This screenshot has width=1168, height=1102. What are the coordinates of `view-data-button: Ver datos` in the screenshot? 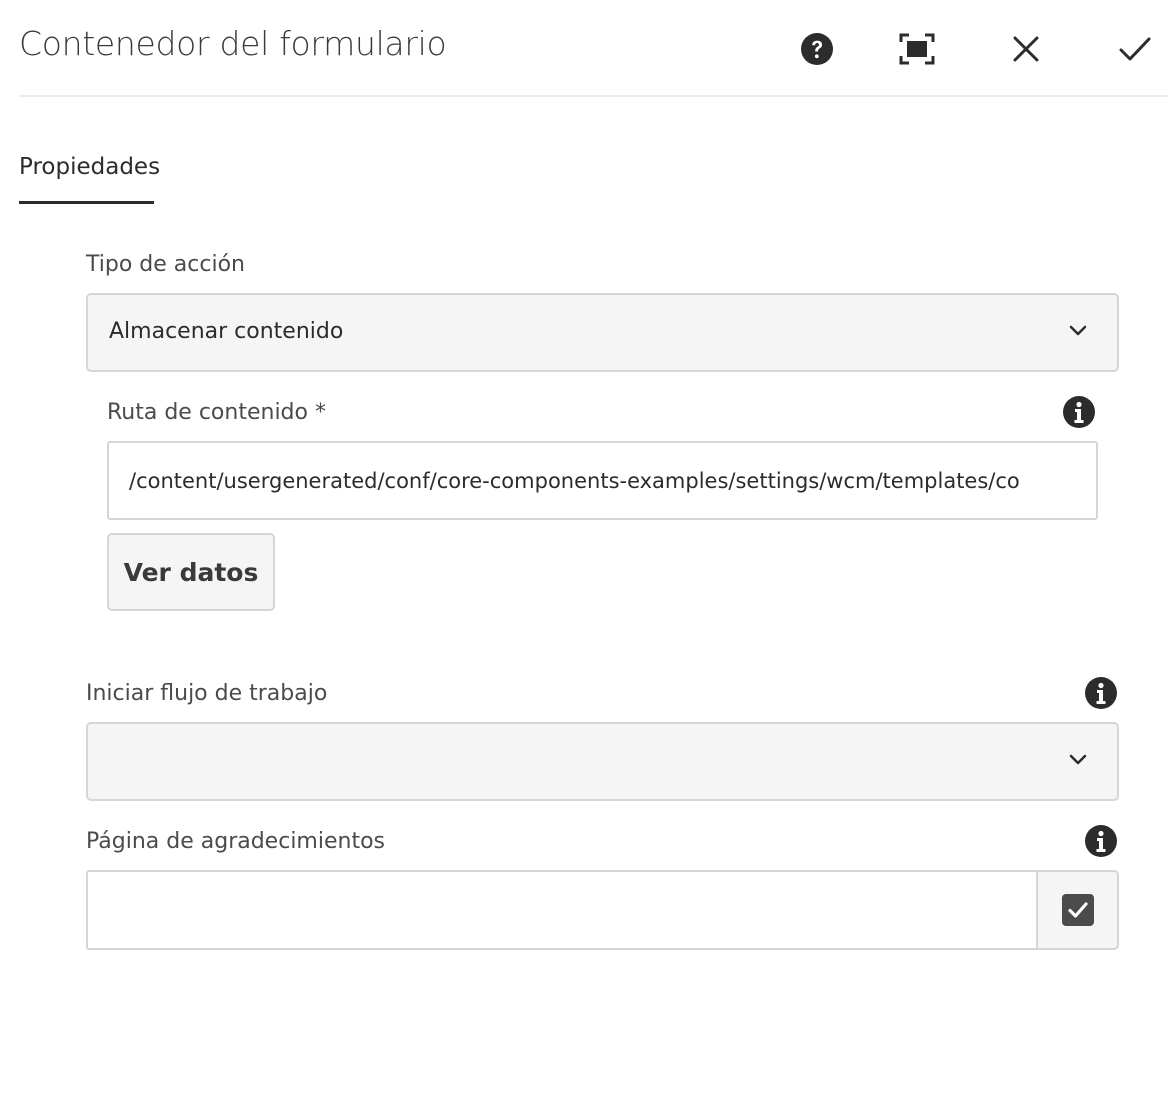 It's located at (191, 572).